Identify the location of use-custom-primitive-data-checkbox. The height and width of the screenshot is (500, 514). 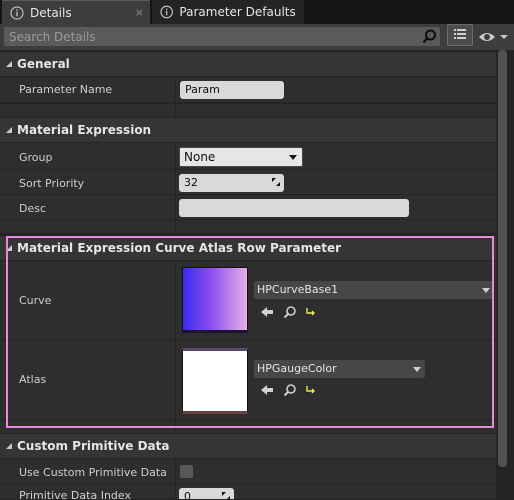
(186, 471).